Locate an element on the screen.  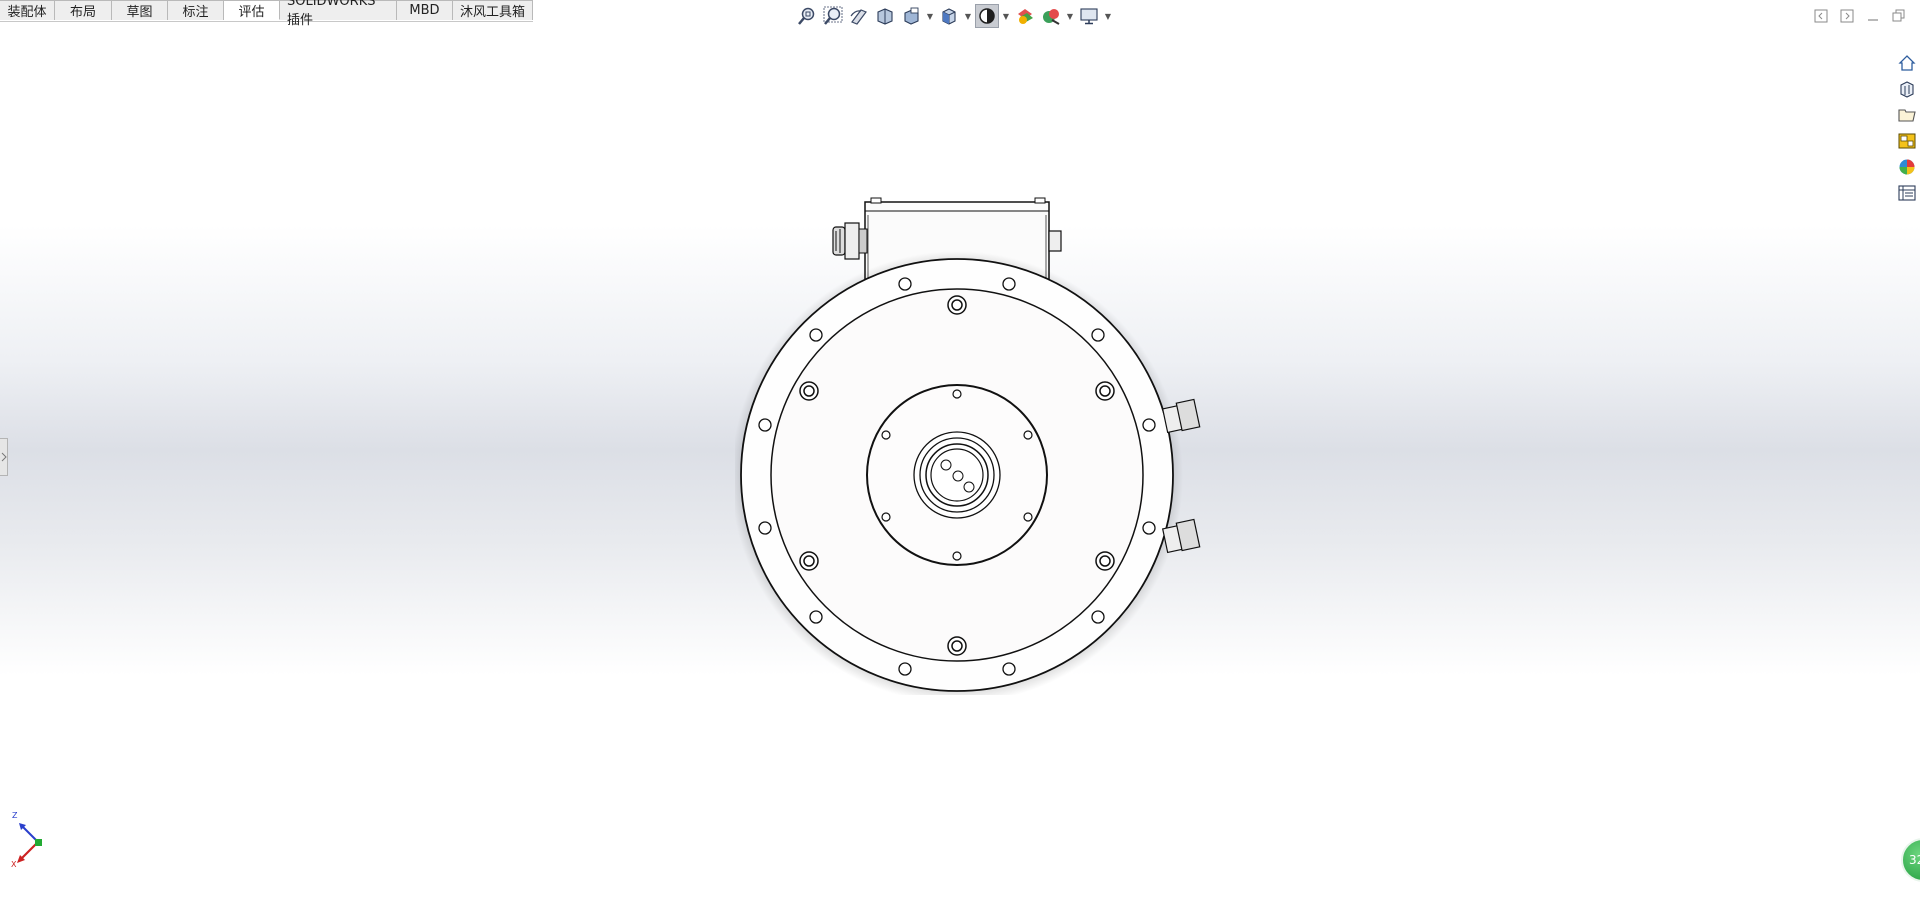
dynamic-annotation-dropdown-icon: ▼ is located at coordinates (930, 16).